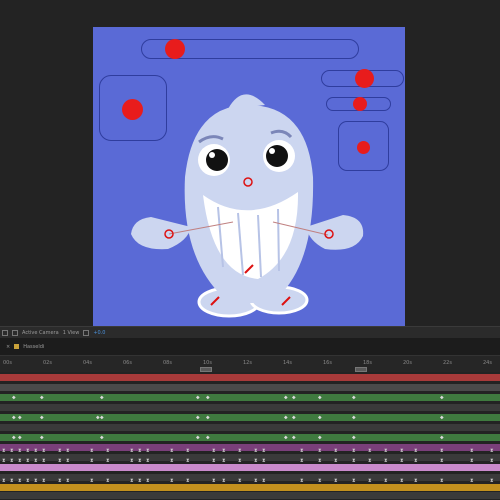 The image size is (500, 500). What do you see at coordinates (40, 333) in the screenshot?
I see `active-camera-dropdown: Active Camera` at bounding box center [40, 333].